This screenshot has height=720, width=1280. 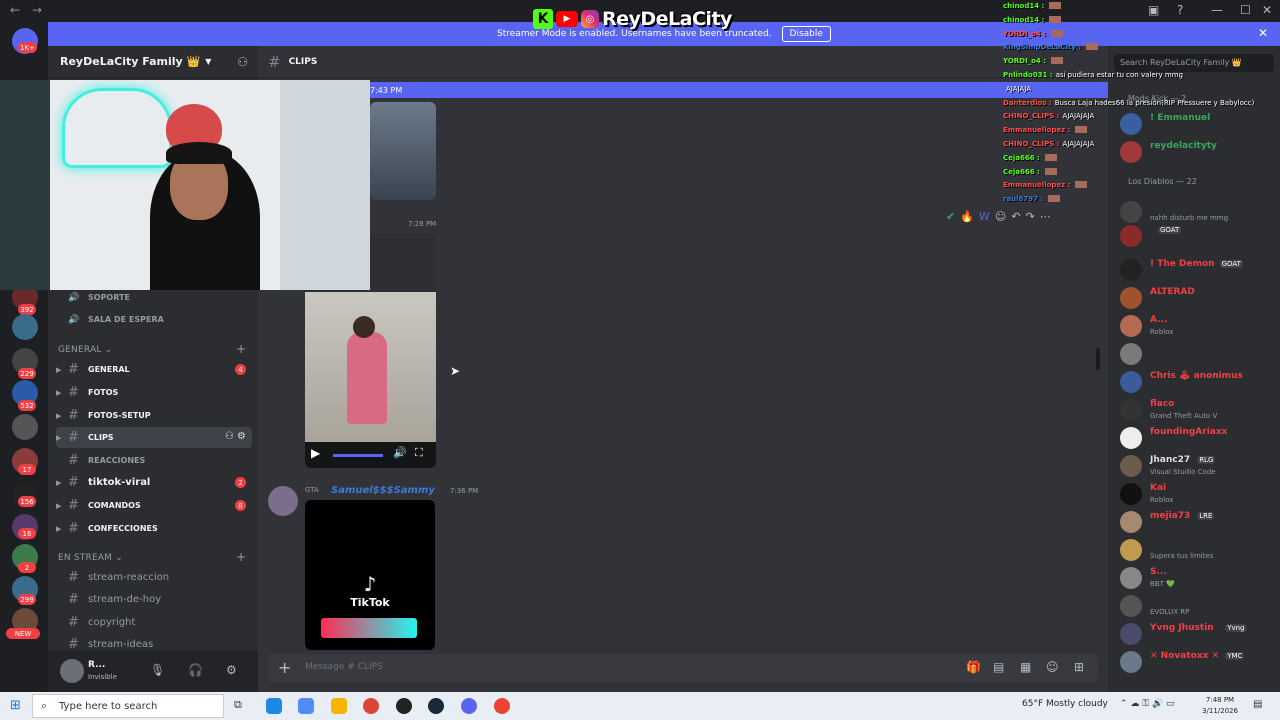 I want to click on channel-comandos: ▶ # COMANDOS 8, so click(x=154, y=505).